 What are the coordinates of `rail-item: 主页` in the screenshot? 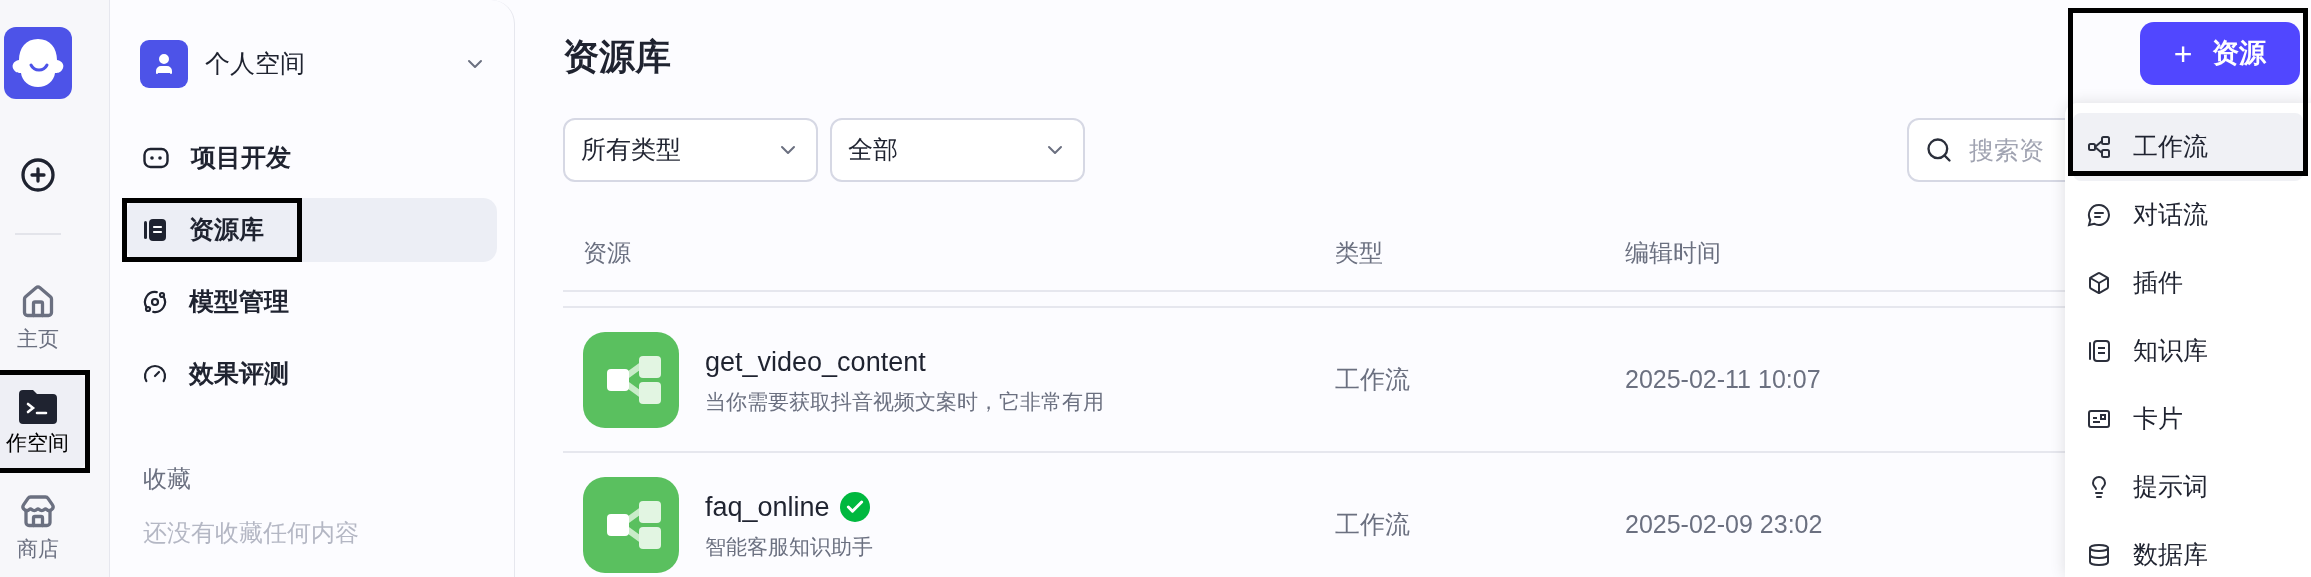 It's located at (43, 316).